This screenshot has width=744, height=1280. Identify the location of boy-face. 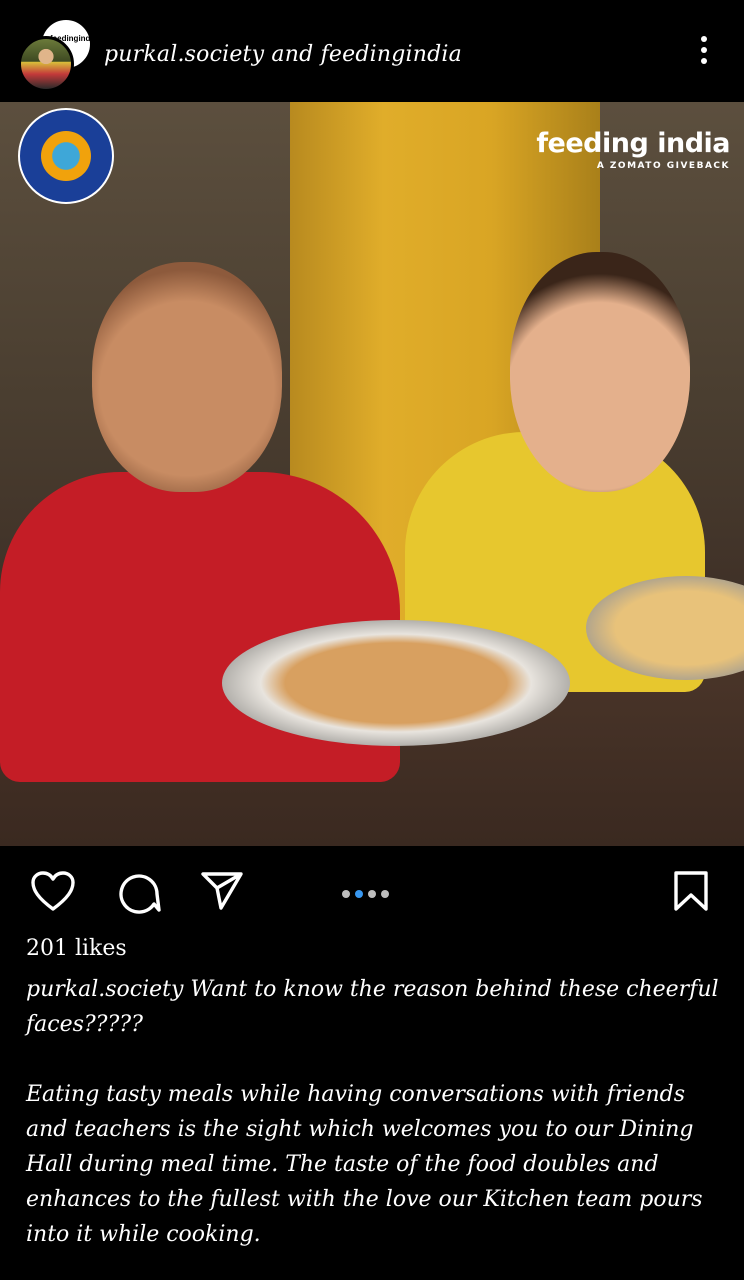
(187, 377).